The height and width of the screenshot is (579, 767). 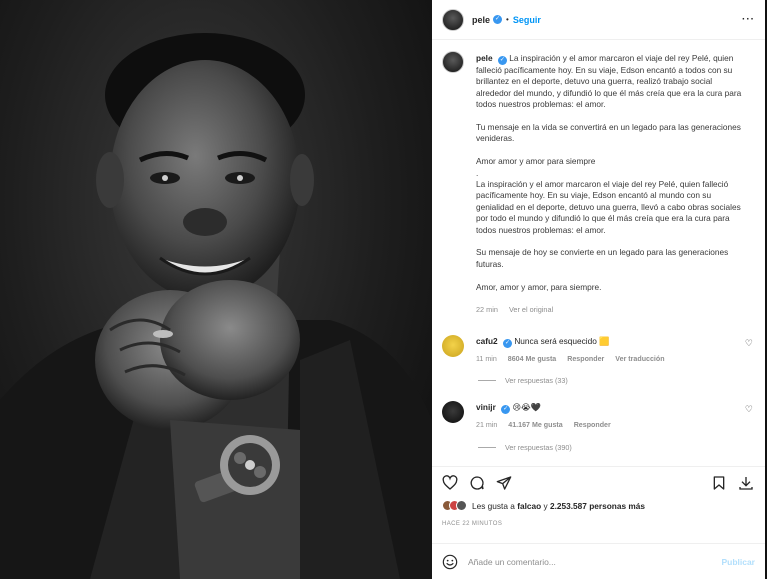 I want to click on caption-username: pele, so click(x=484, y=58).